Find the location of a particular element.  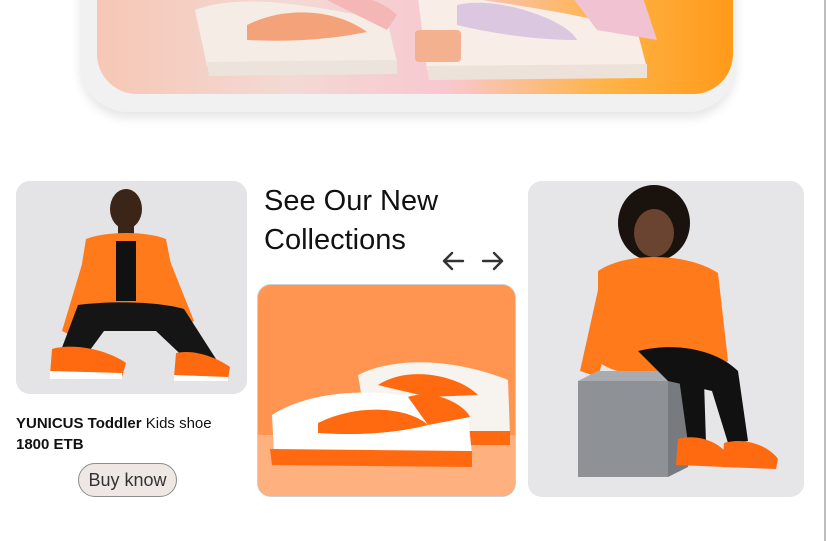

section-title: See Our New Collections is located at coordinates (351, 220).